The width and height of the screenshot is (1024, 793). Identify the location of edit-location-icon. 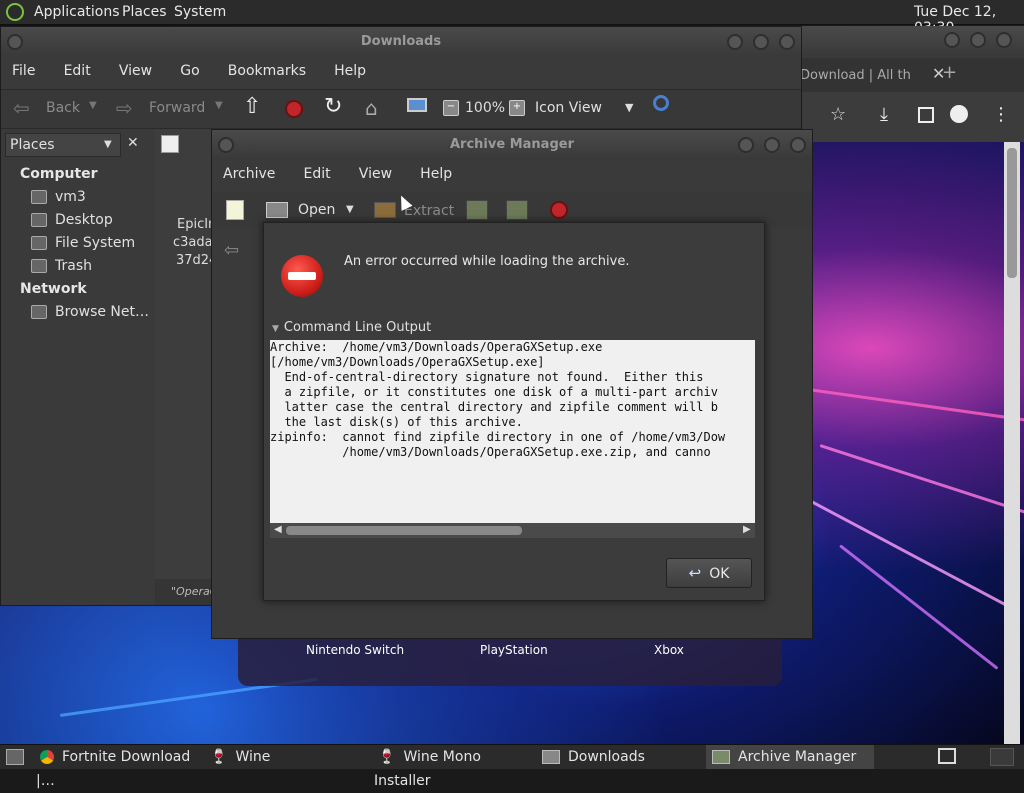
(170, 144).